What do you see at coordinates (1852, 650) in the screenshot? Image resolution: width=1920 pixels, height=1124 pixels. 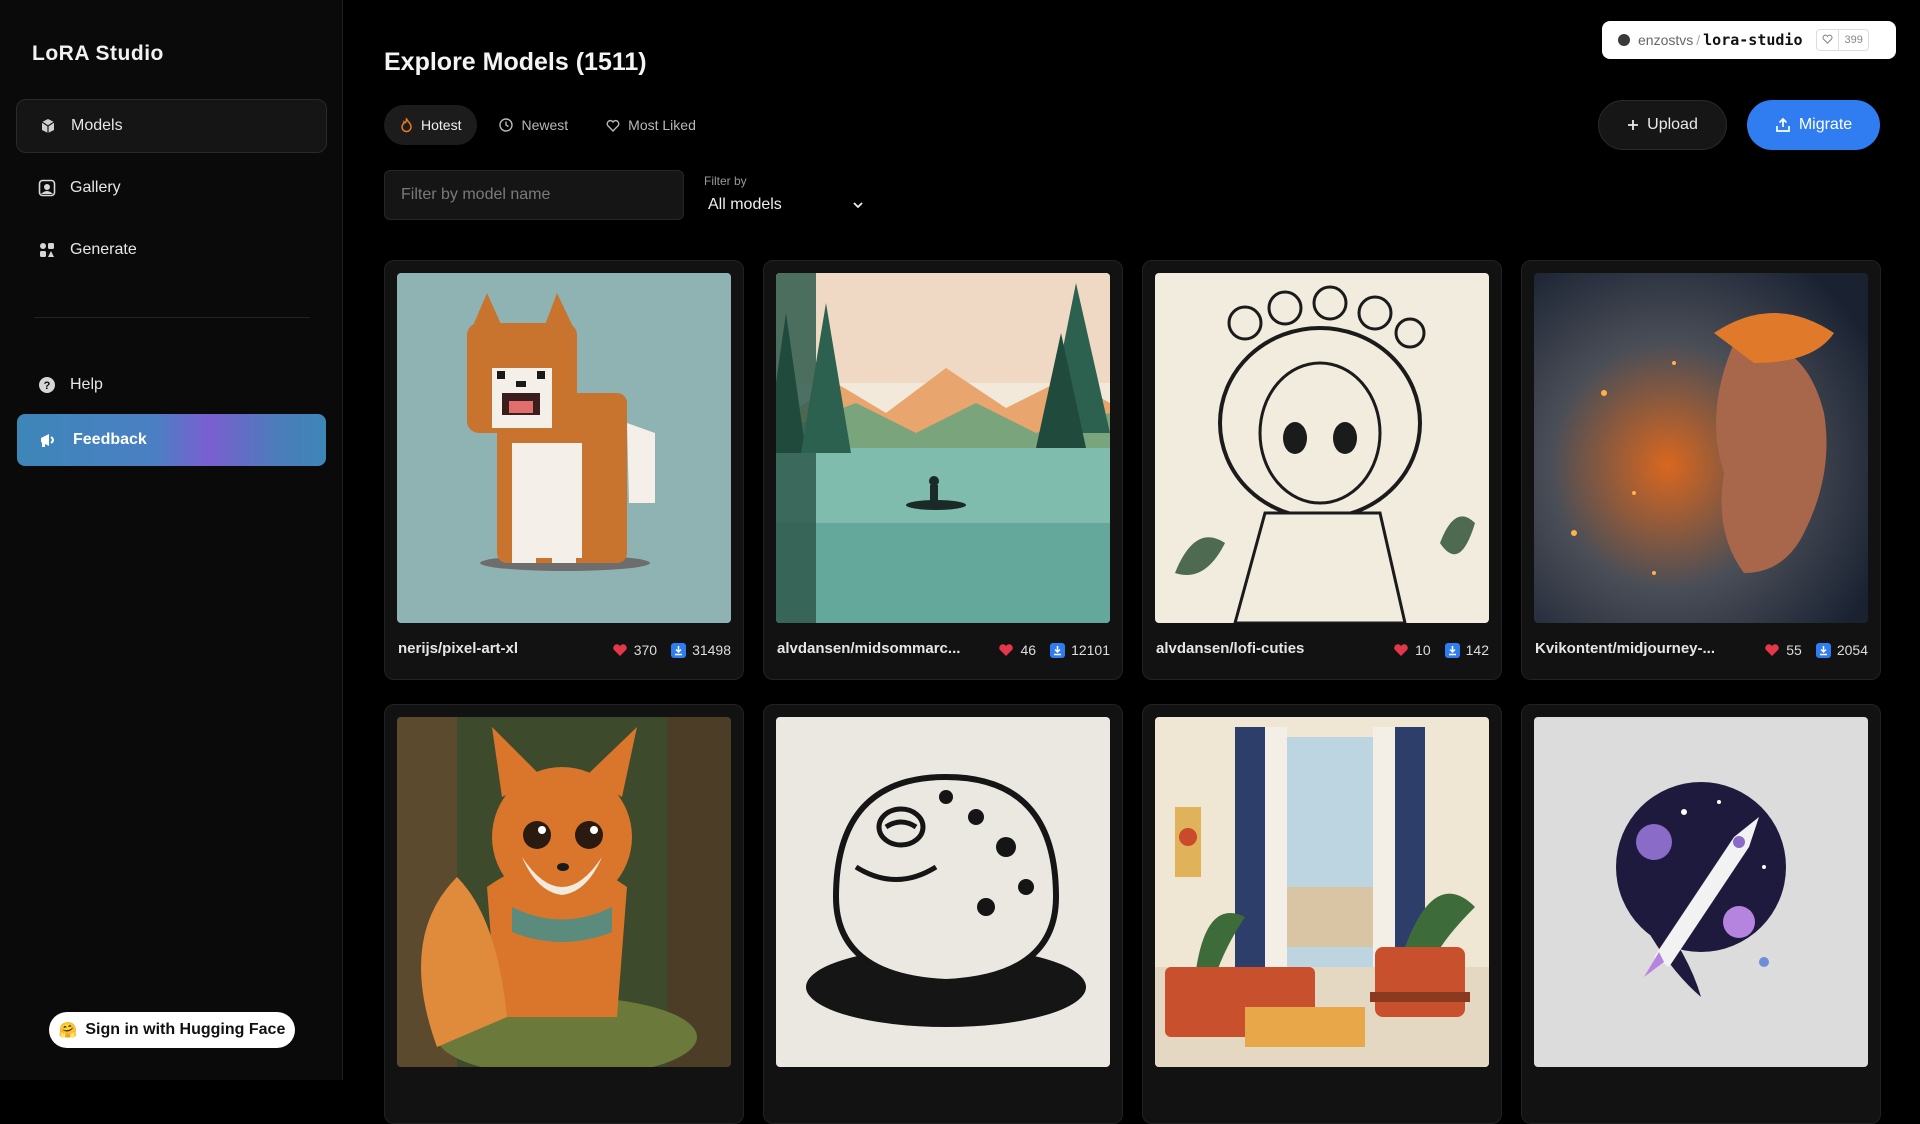 I see `download-count: 2054` at bounding box center [1852, 650].